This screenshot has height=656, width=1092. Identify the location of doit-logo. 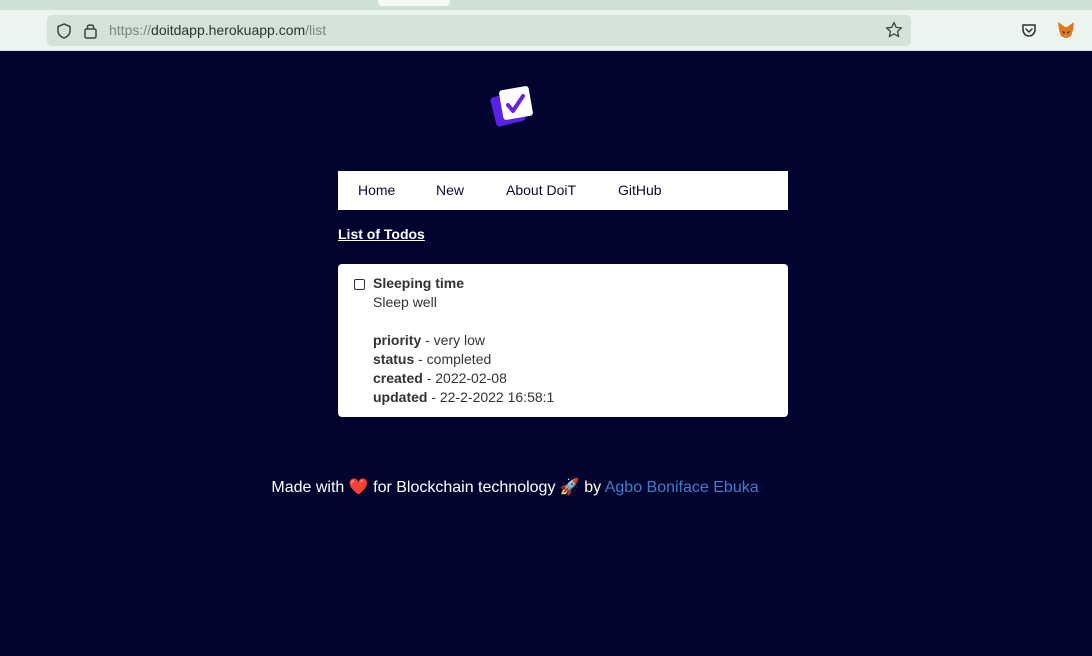
(511, 106).